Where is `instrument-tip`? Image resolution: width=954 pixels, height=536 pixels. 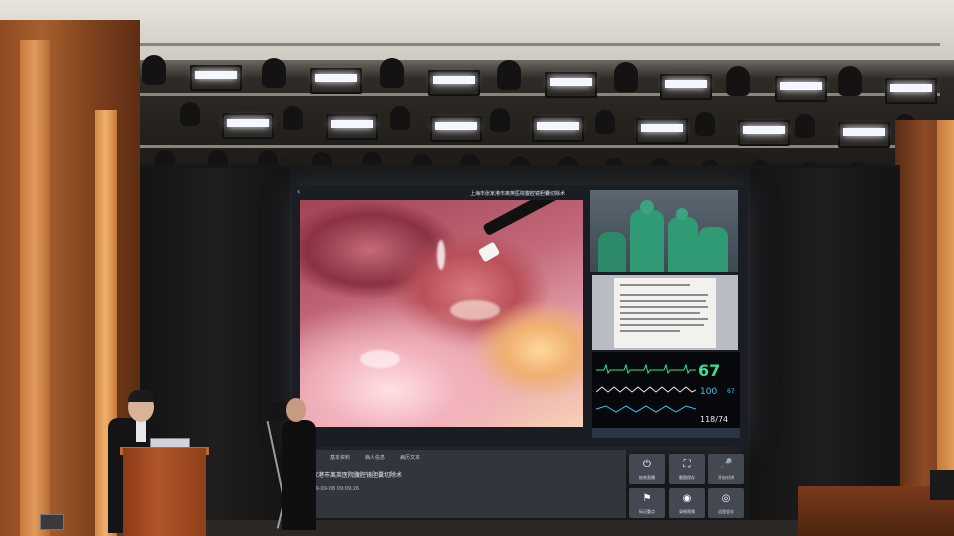
instrument-tip is located at coordinates (489, 252).